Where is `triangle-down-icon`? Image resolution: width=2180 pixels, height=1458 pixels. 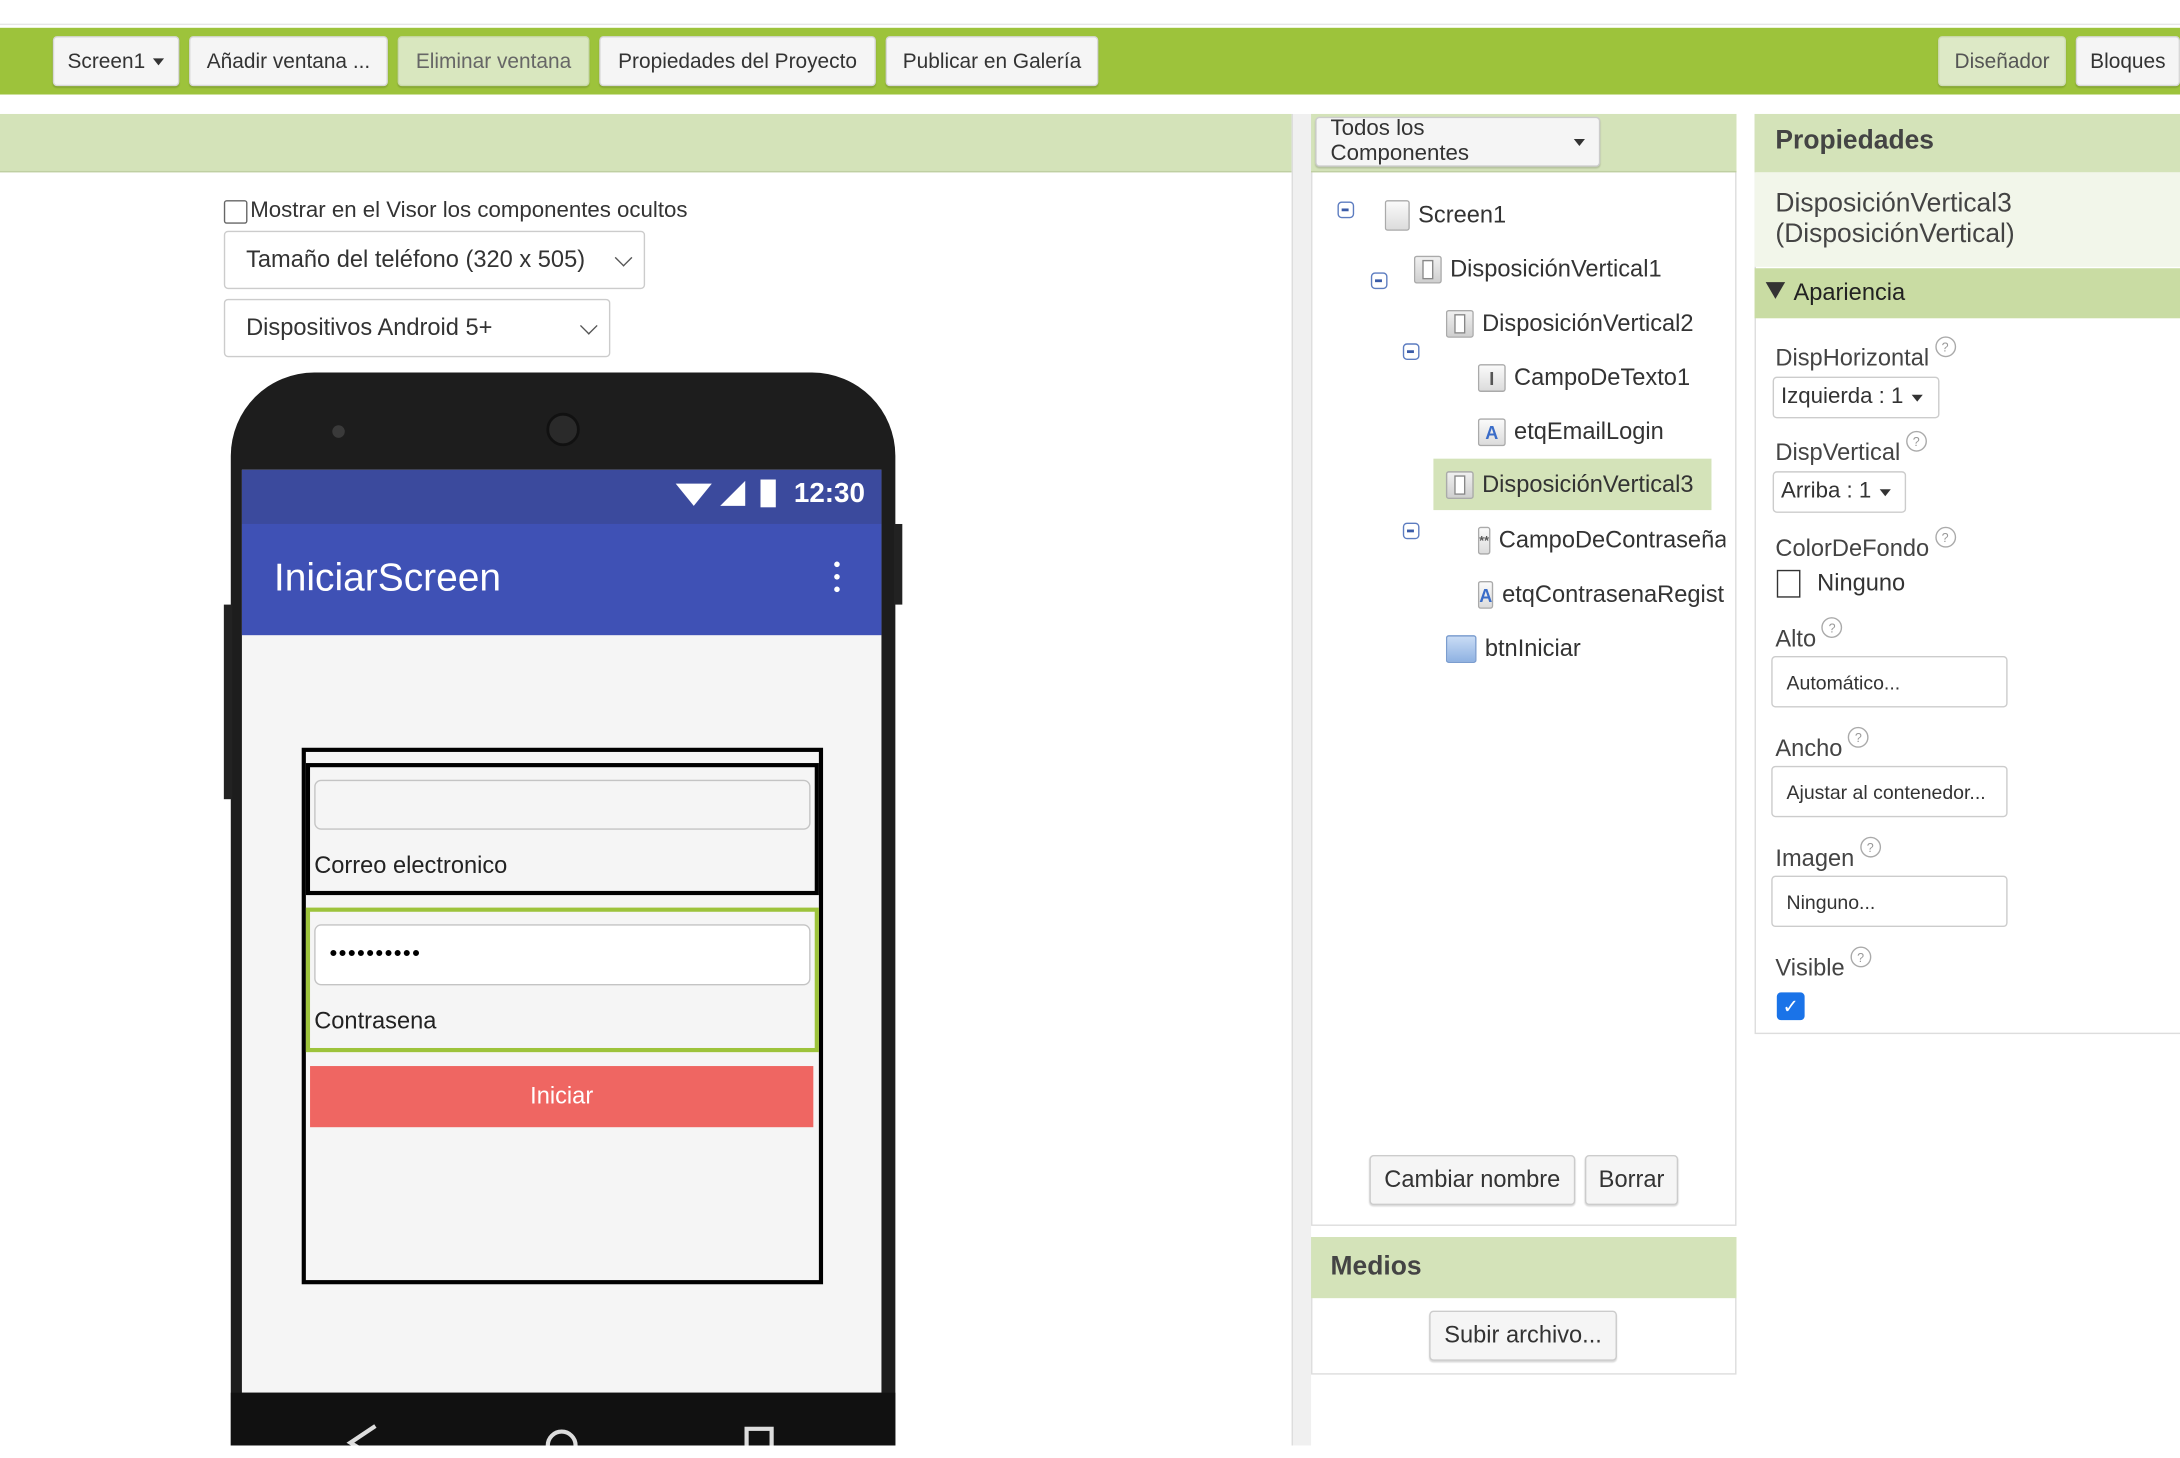 triangle-down-icon is located at coordinates (1775, 290).